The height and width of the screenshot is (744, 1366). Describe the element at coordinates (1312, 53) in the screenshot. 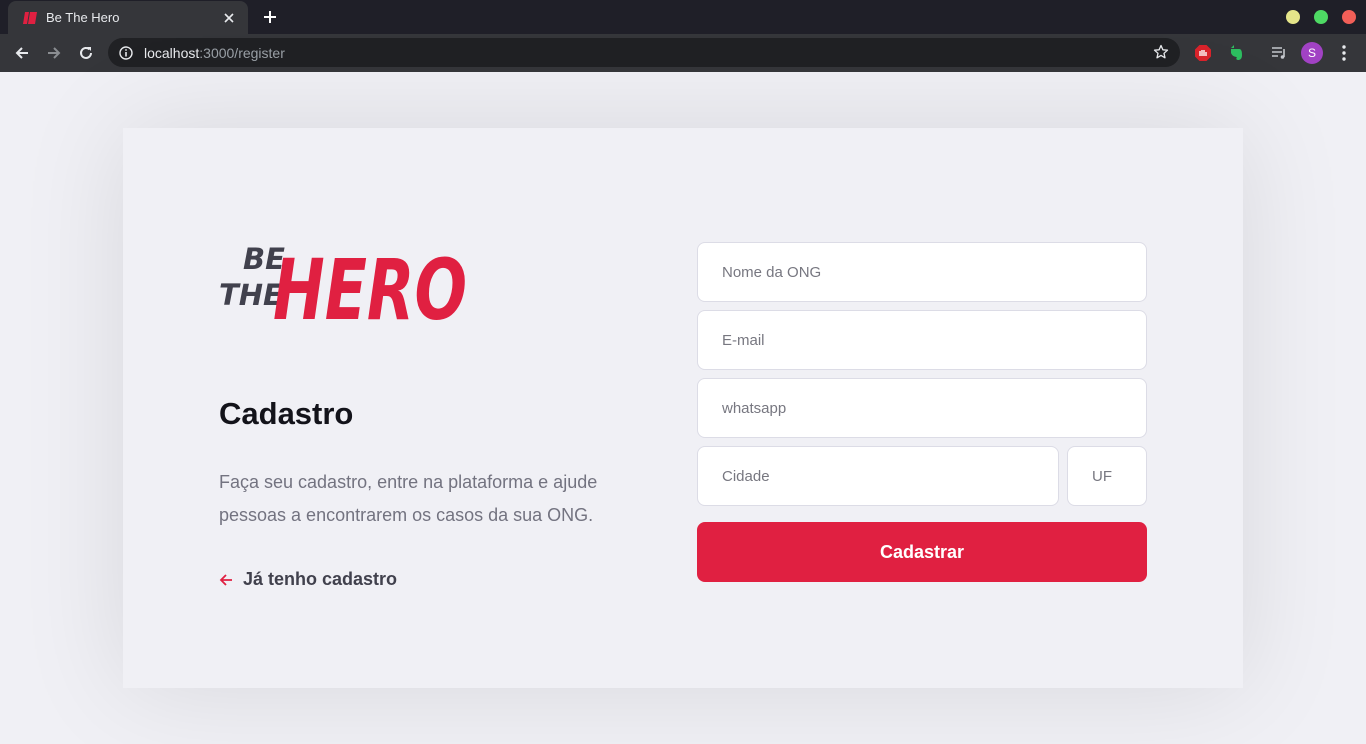

I see `profile-avatar: S` at that location.